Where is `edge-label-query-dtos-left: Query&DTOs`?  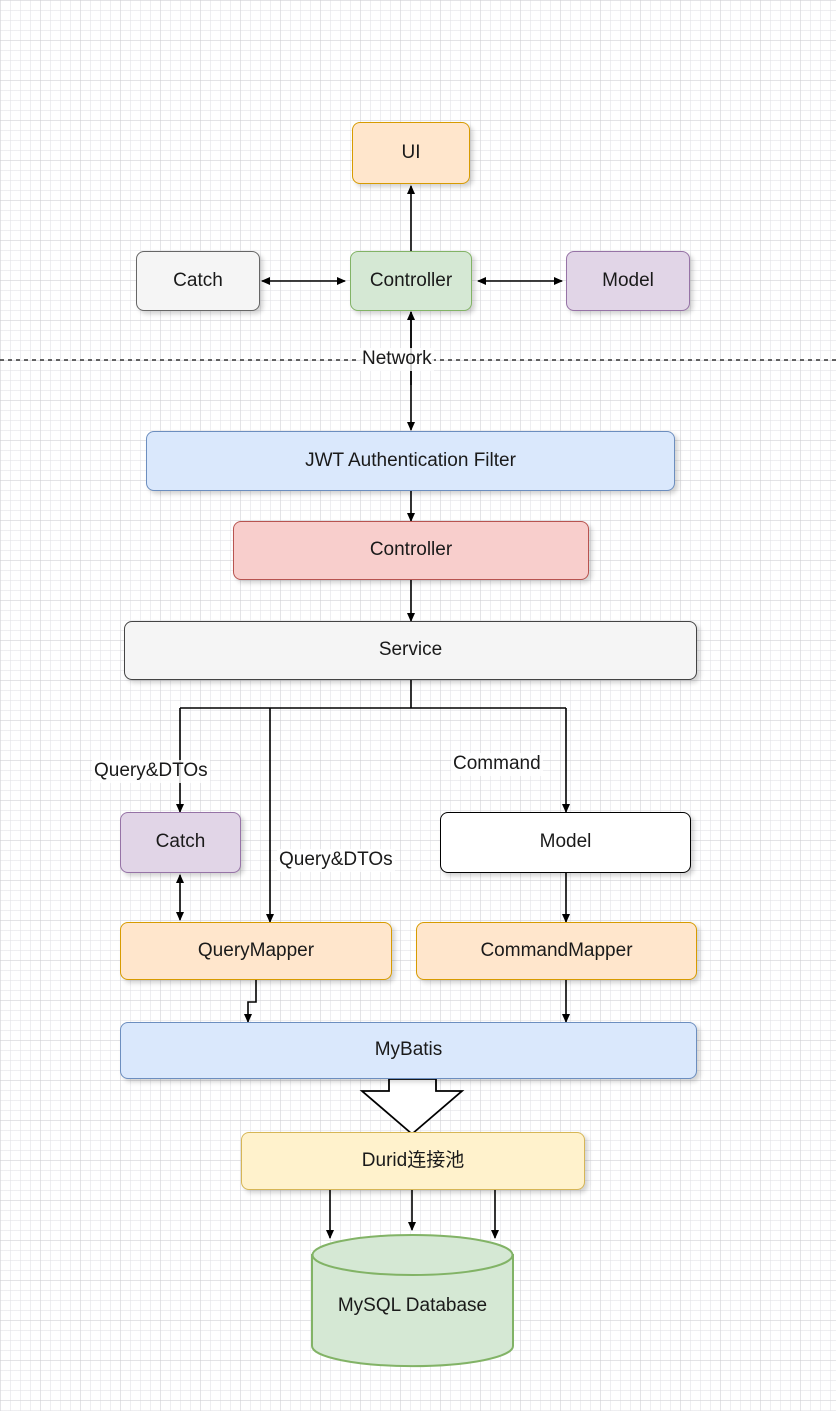 edge-label-query-dtos-left: Query&DTOs is located at coordinates (151, 771).